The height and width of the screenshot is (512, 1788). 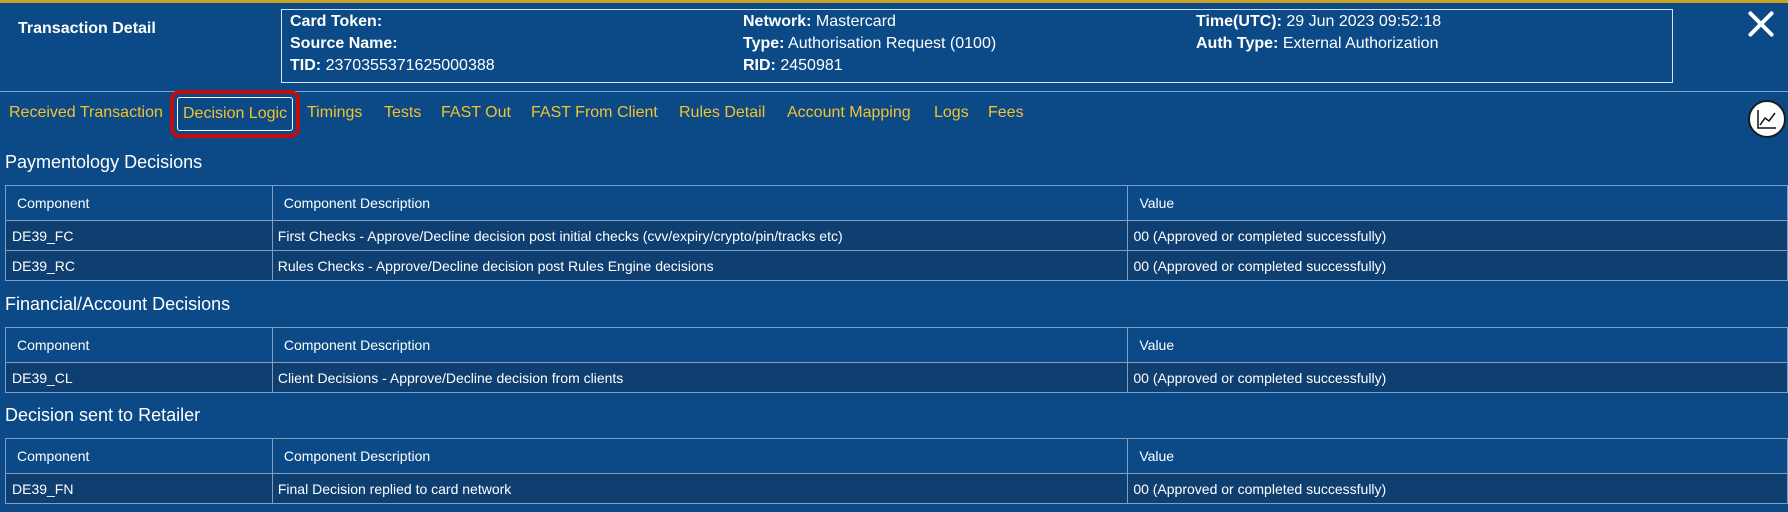 What do you see at coordinates (476, 113) in the screenshot?
I see `tab-fast-out: FAST Out` at bounding box center [476, 113].